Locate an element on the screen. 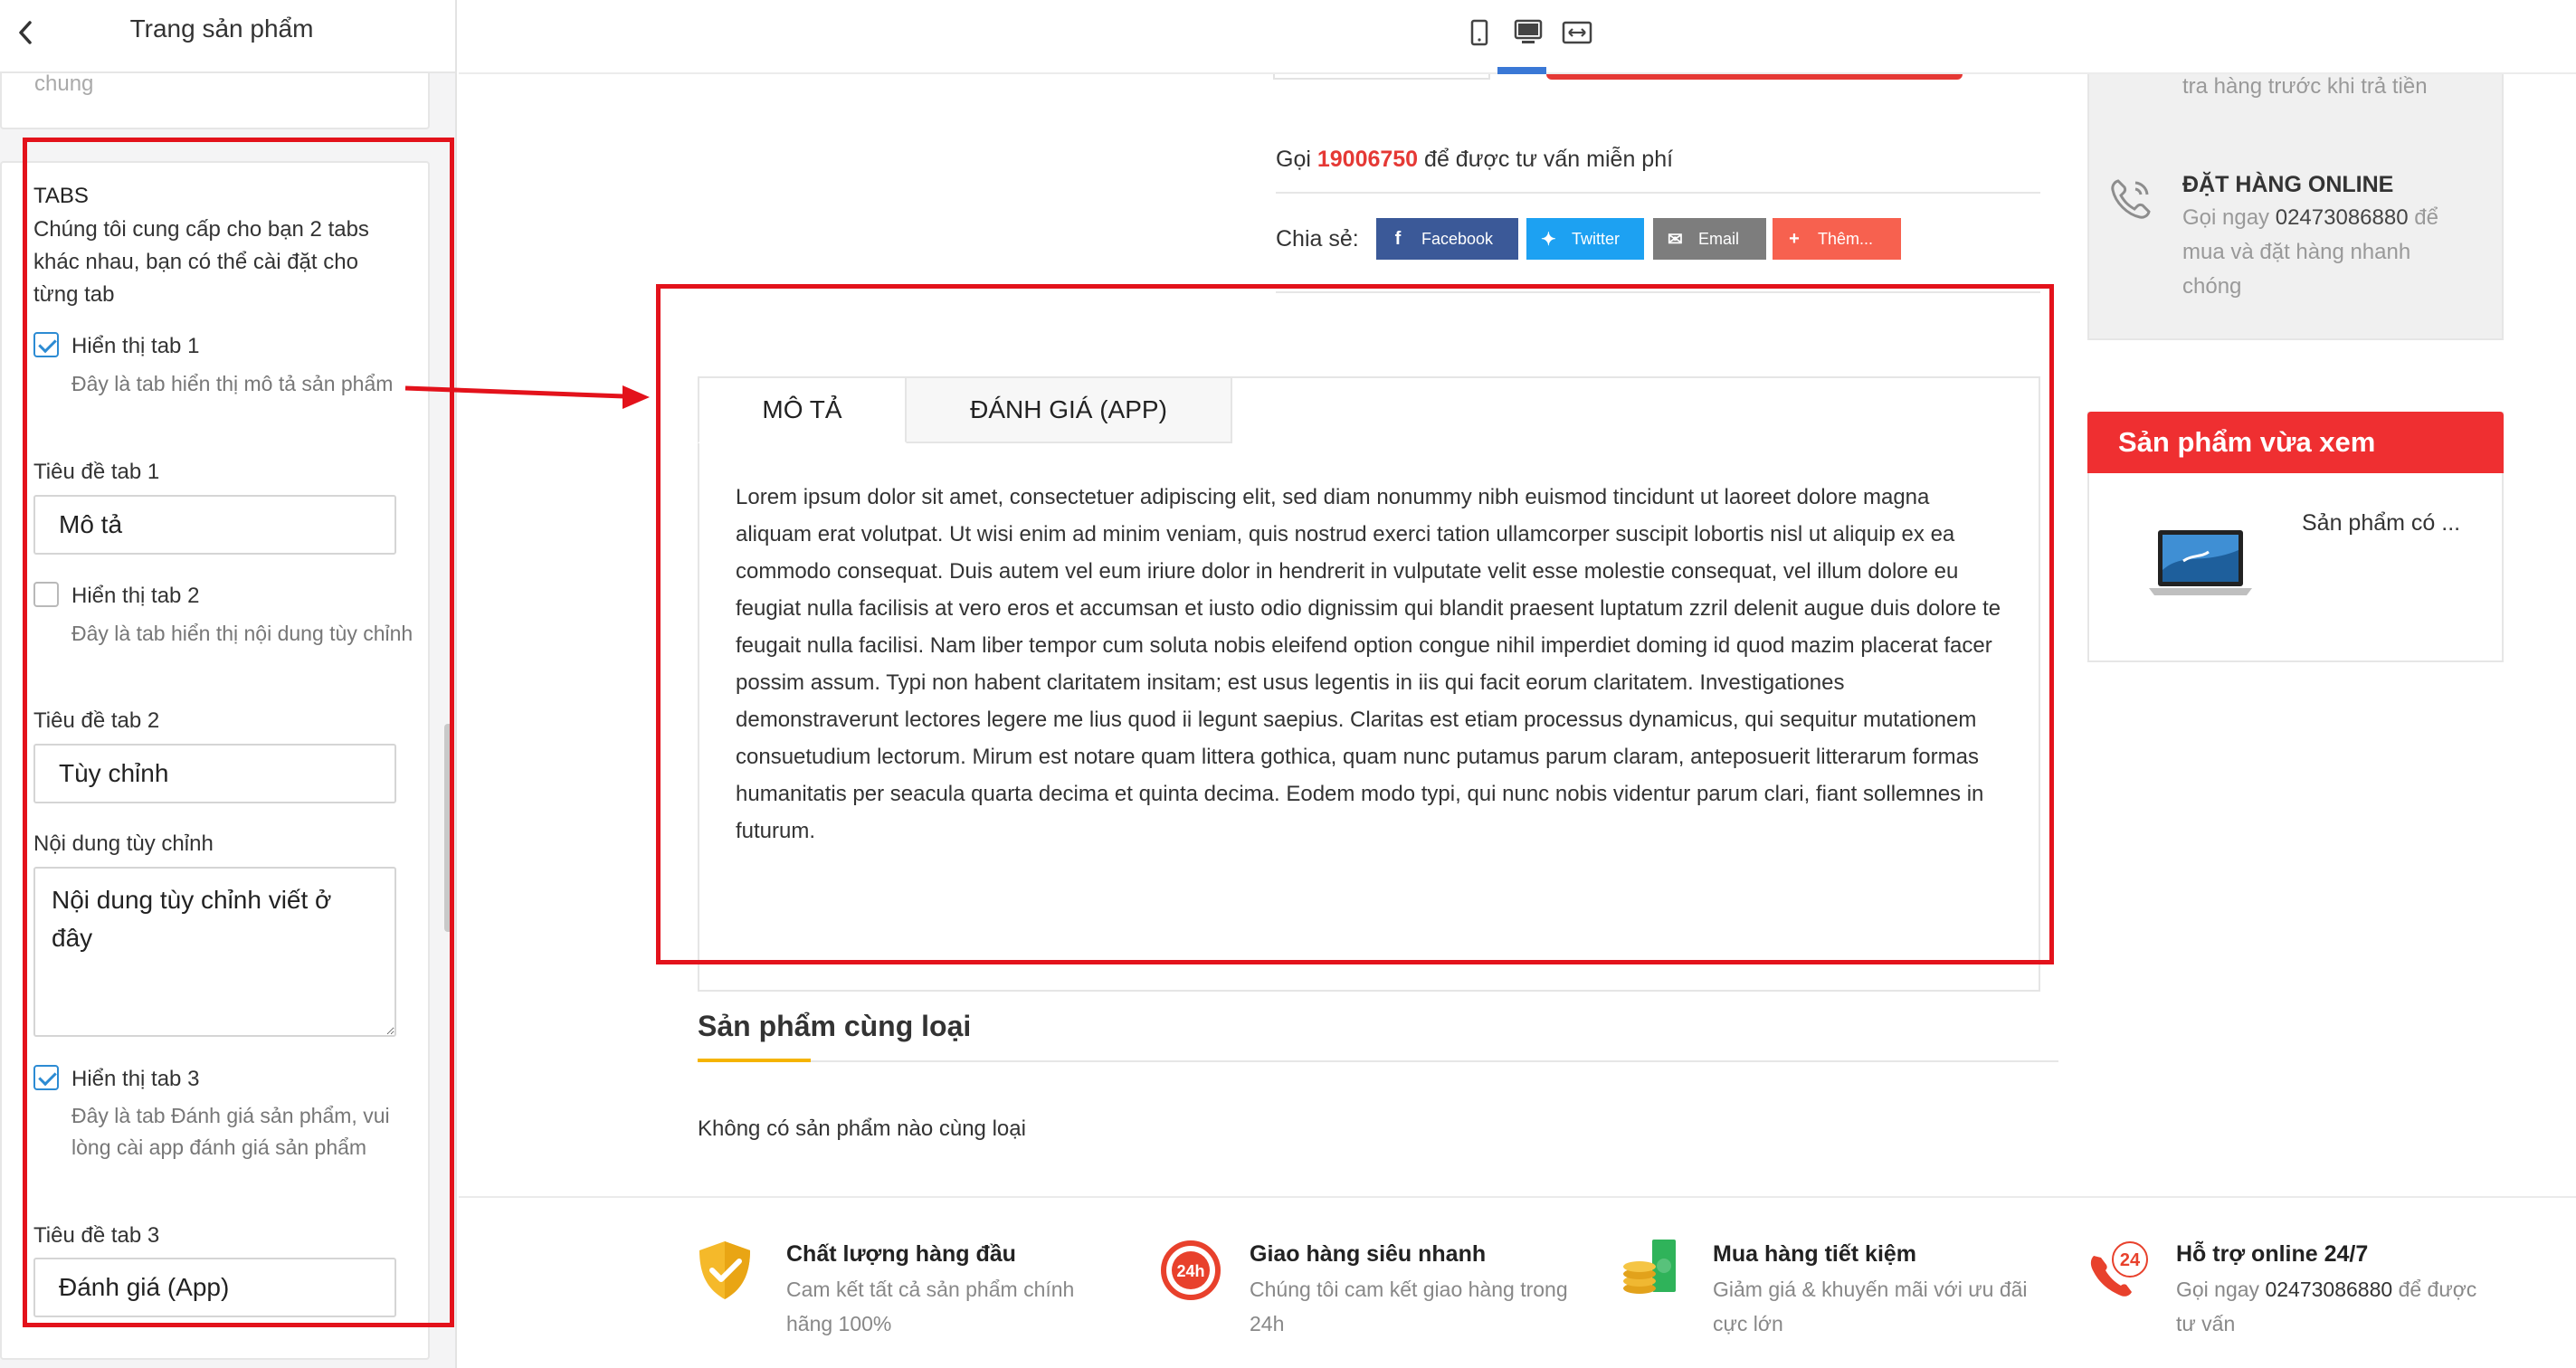 The height and width of the screenshot is (1368, 2576). desktop-icon is located at coordinates (1528, 31).